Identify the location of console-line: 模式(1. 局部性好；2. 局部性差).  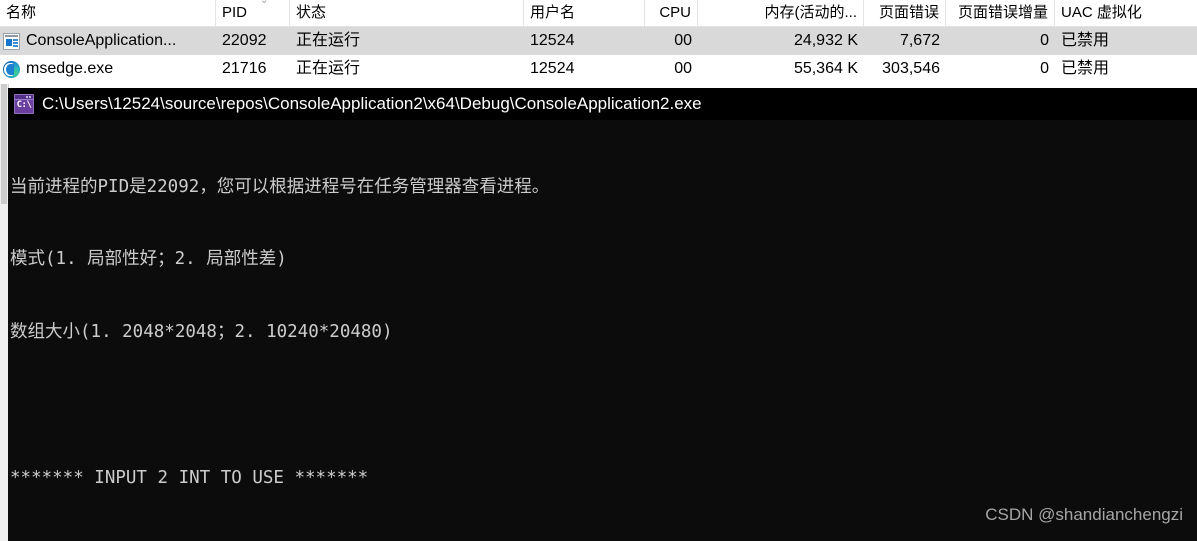
(148, 259).